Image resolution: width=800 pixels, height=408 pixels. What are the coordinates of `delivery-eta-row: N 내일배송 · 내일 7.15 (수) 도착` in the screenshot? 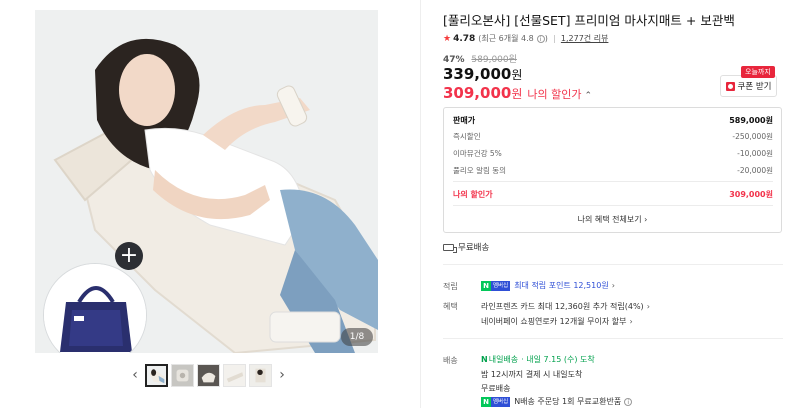 It's located at (538, 359).